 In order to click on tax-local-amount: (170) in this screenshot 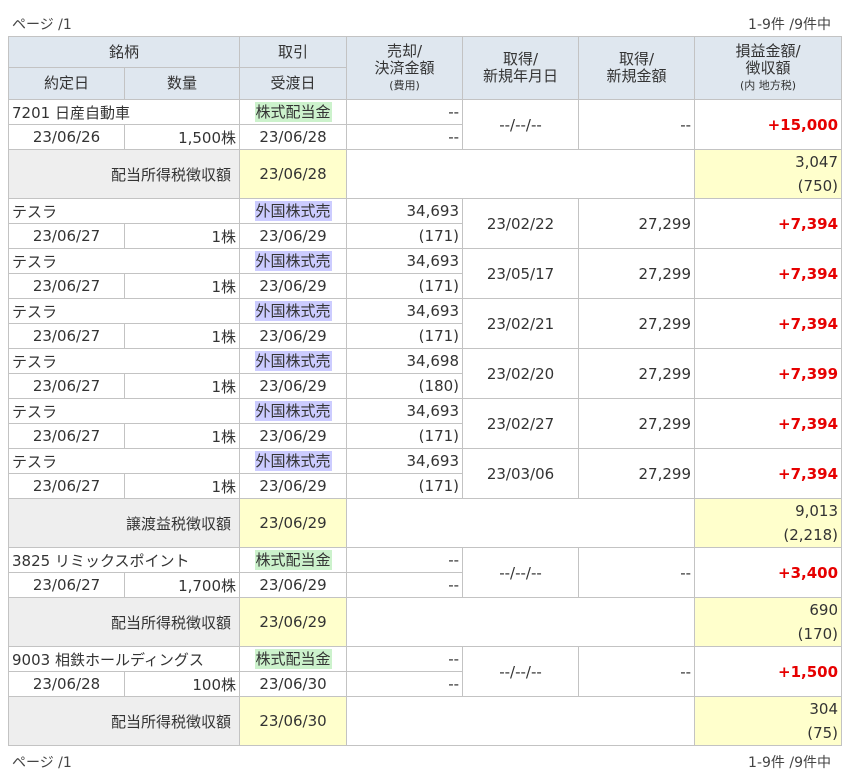, I will do `click(818, 634)`.